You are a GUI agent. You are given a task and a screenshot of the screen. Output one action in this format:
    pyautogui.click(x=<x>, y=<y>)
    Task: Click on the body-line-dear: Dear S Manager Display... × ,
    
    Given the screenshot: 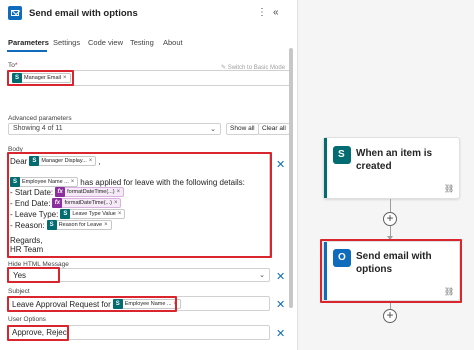 What is the action you would take?
    pyautogui.click(x=55, y=160)
    